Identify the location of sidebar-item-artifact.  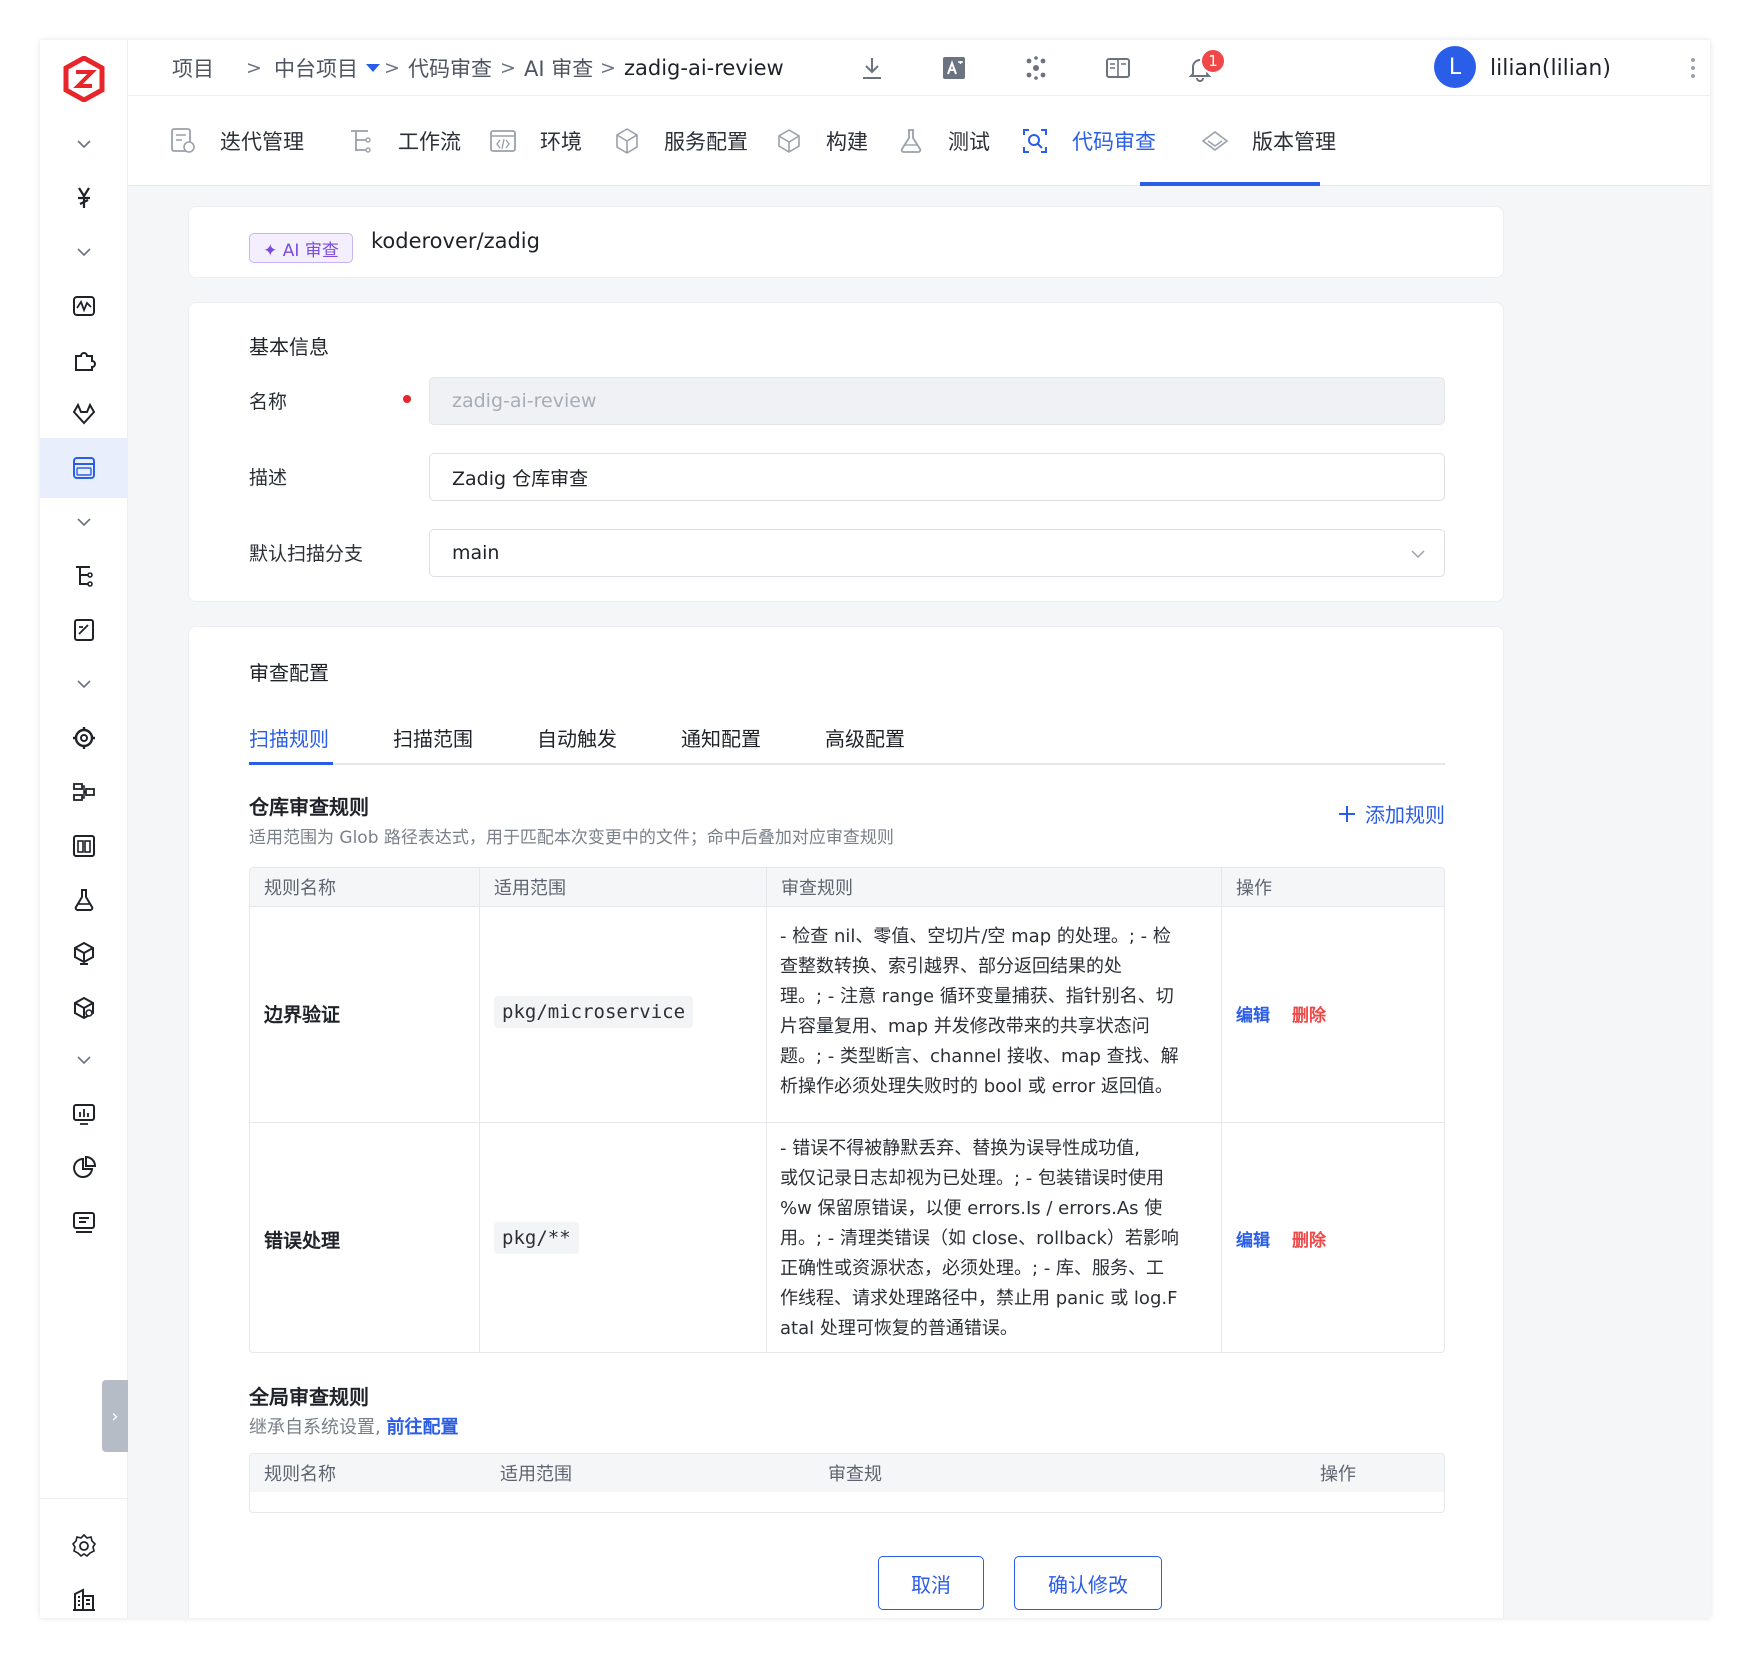
(84, 954).